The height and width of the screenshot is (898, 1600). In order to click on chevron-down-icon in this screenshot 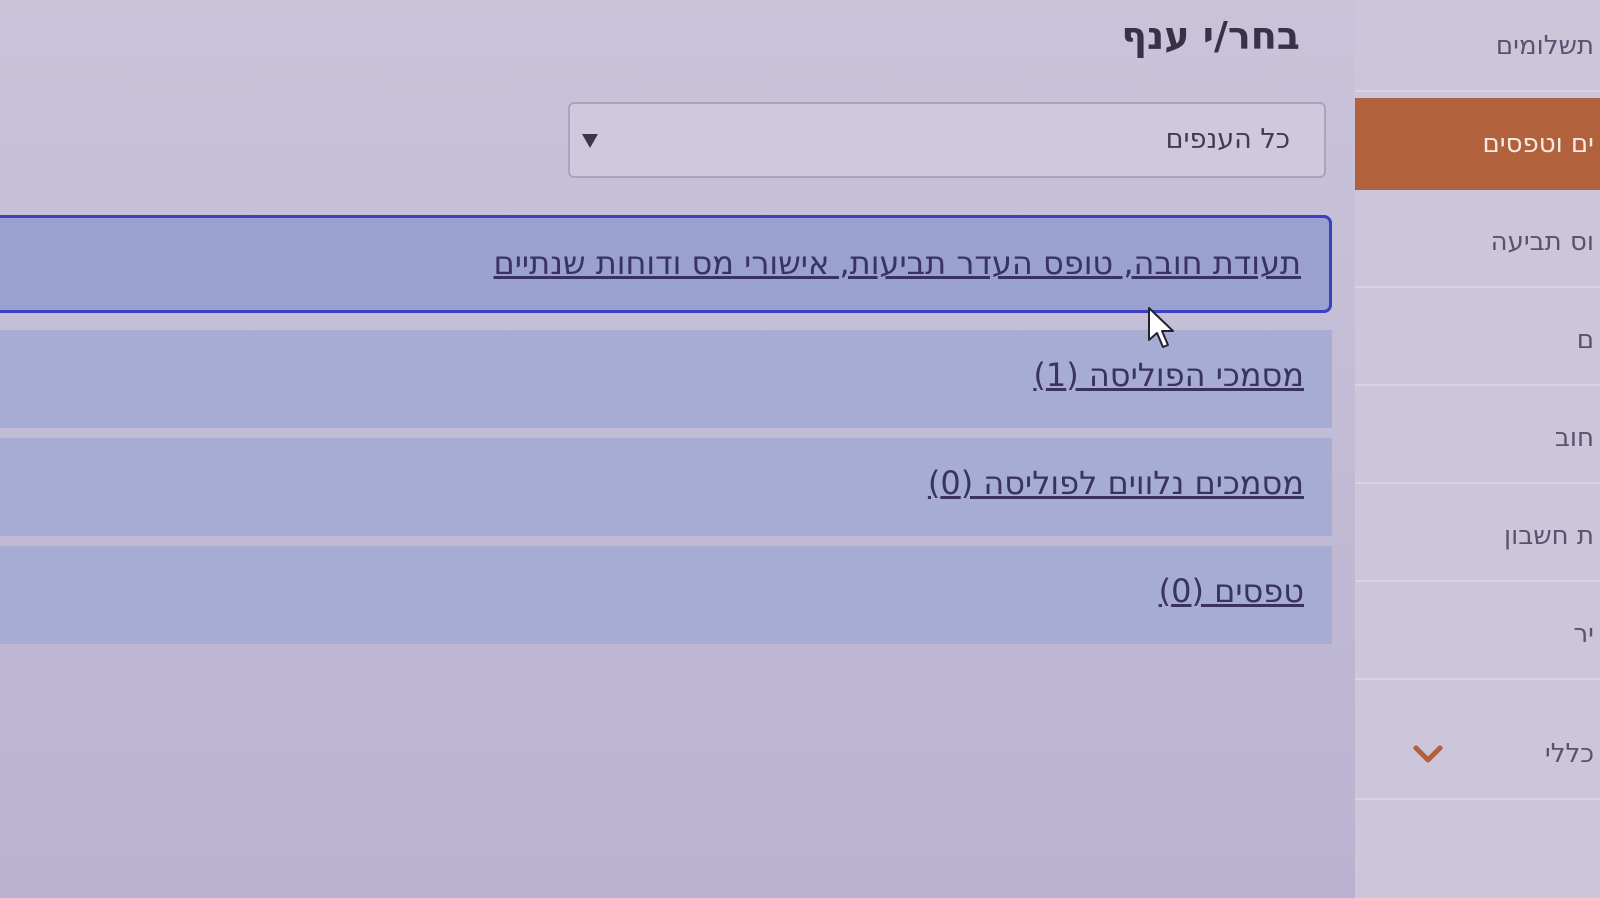, I will do `click(1428, 753)`.